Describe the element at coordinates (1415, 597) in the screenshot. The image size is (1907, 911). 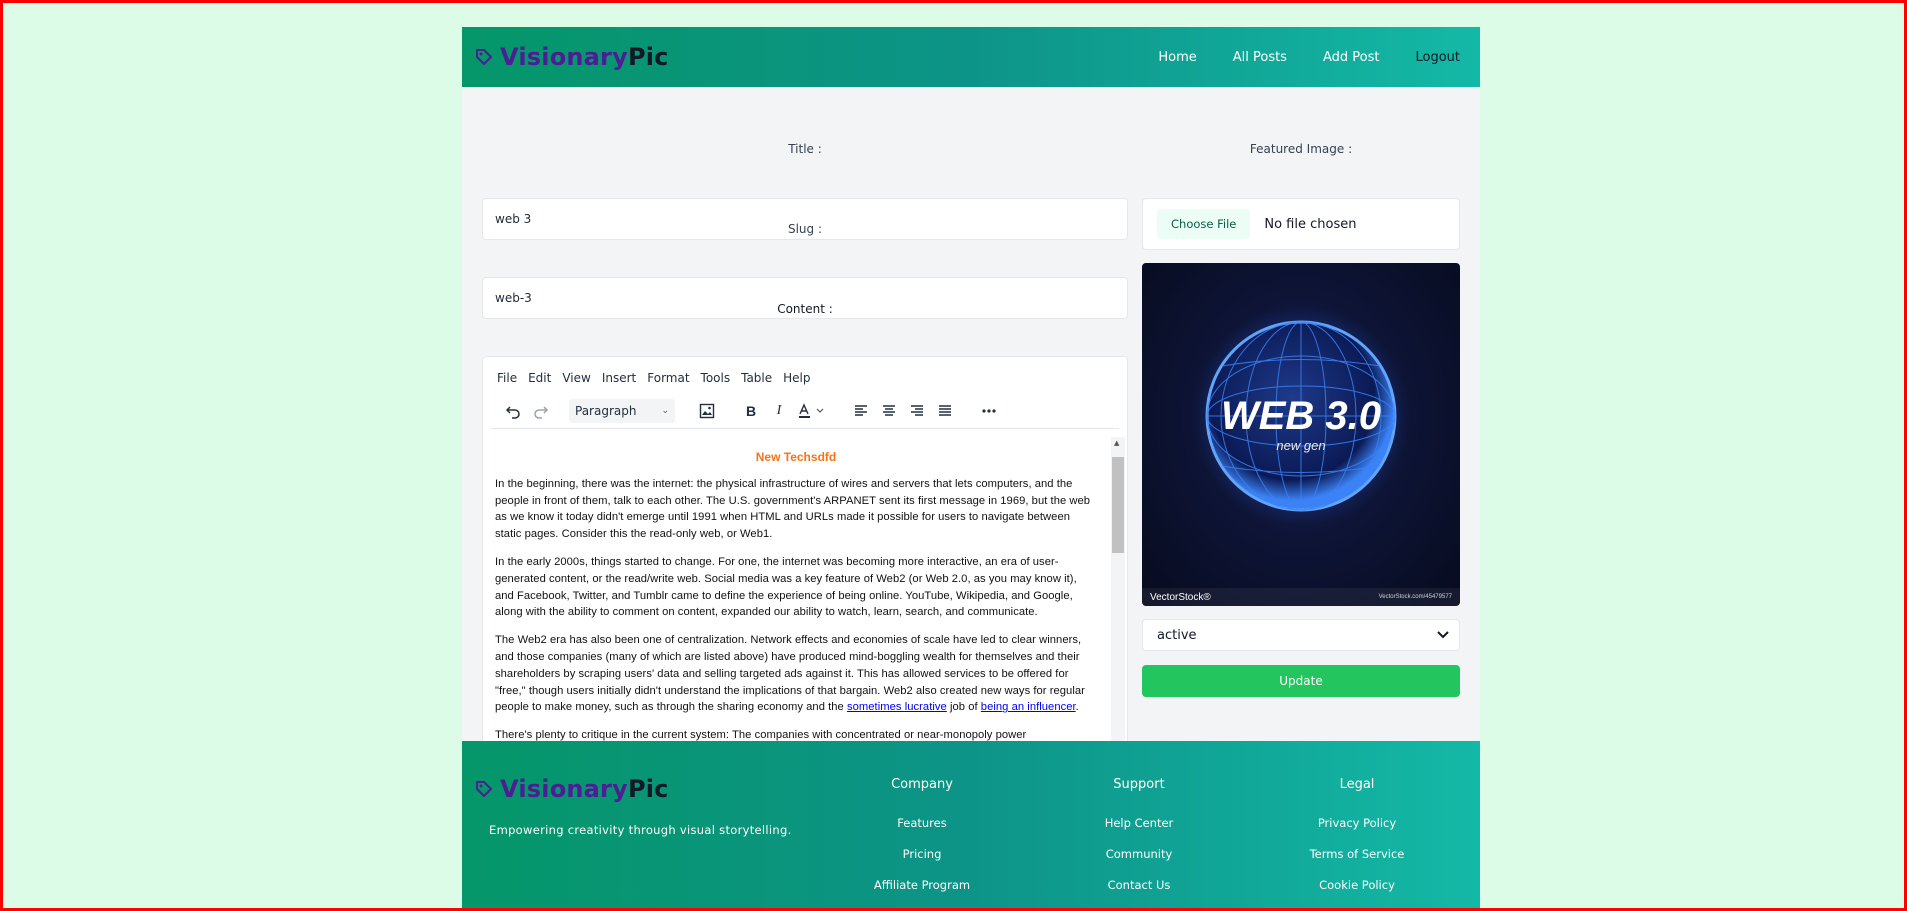
I see `watermark-url: VectorStock.com/45479577` at that location.